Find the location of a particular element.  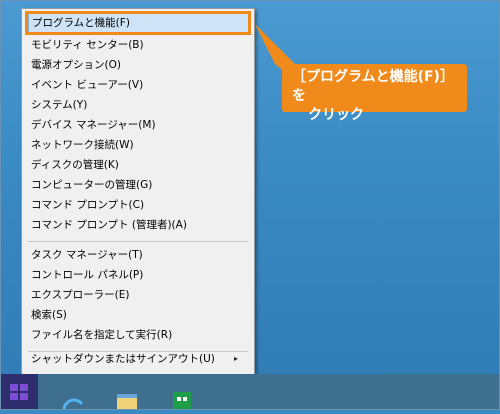

menu-item-system: システム(Y) is located at coordinates (139, 105).